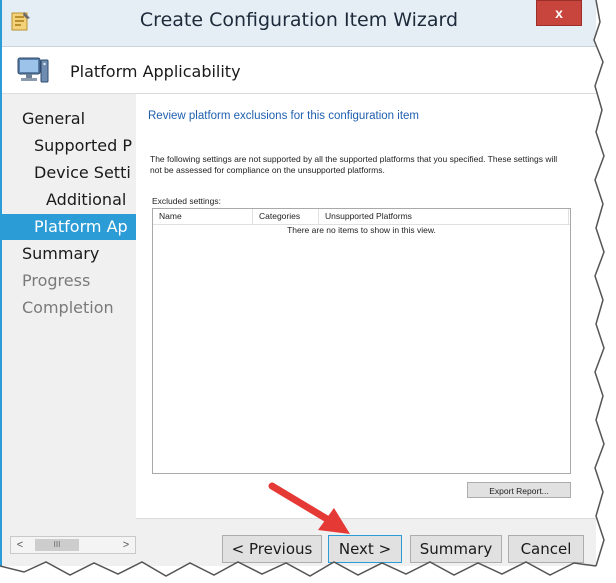 The image size is (616, 583). I want to click on list-header: Name Categories Unsupported Platforms, so click(361, 217).